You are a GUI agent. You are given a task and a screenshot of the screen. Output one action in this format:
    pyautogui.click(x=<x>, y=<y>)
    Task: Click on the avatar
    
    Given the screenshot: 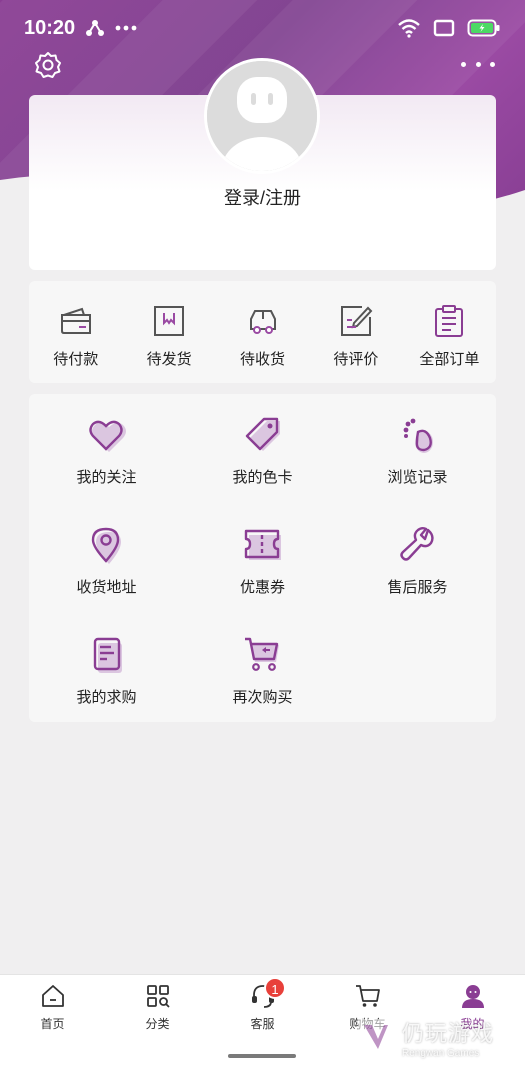 What is the action you would take?
    pyautogui.click(x=262, y=116)
    